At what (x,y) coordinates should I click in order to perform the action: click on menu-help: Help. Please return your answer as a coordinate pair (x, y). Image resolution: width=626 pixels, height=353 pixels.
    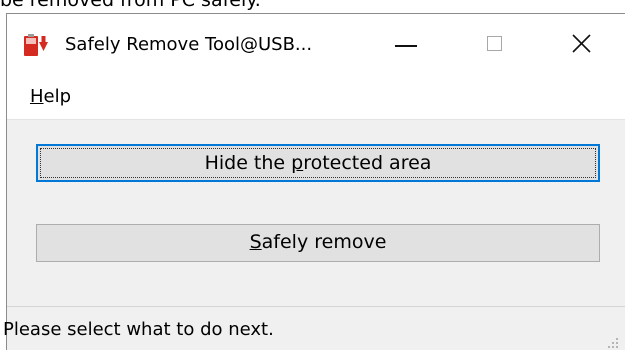
    Looking at the image, I should click on (50, 97).